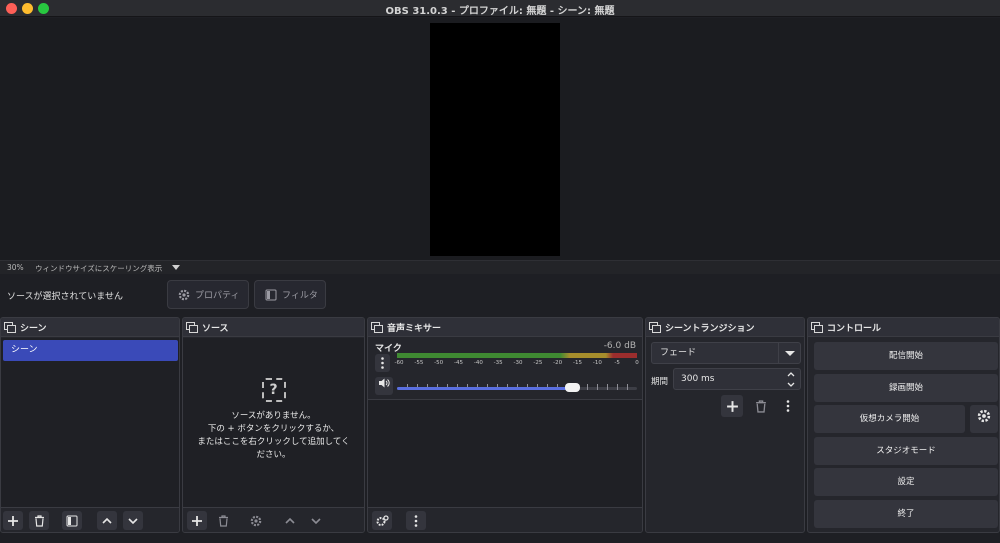 The width and height of the screenshot is (1000, 543). What do you see at coordinates (791, 379) in the screenshot?
I see `duration-stepper` at bounding box center [791, 379].